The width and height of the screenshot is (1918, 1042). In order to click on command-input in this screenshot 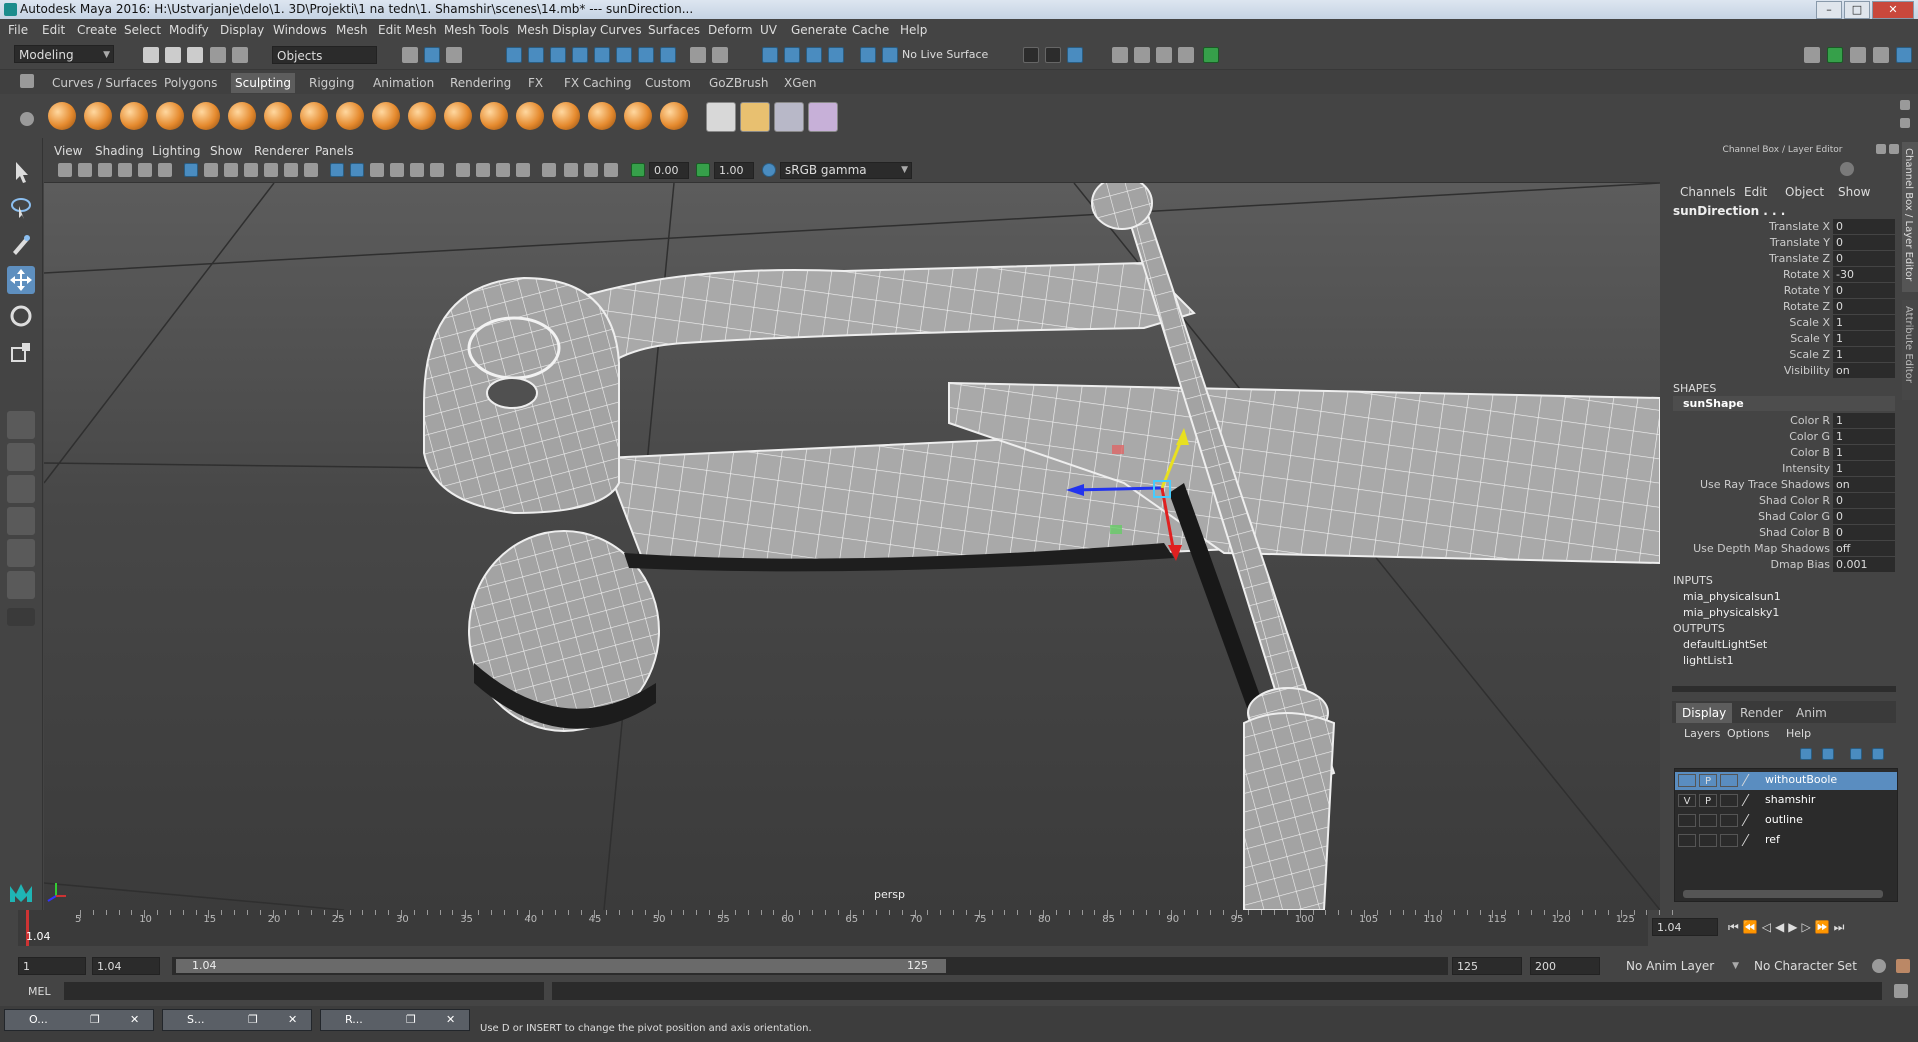, I will do `click(304, 991)`.